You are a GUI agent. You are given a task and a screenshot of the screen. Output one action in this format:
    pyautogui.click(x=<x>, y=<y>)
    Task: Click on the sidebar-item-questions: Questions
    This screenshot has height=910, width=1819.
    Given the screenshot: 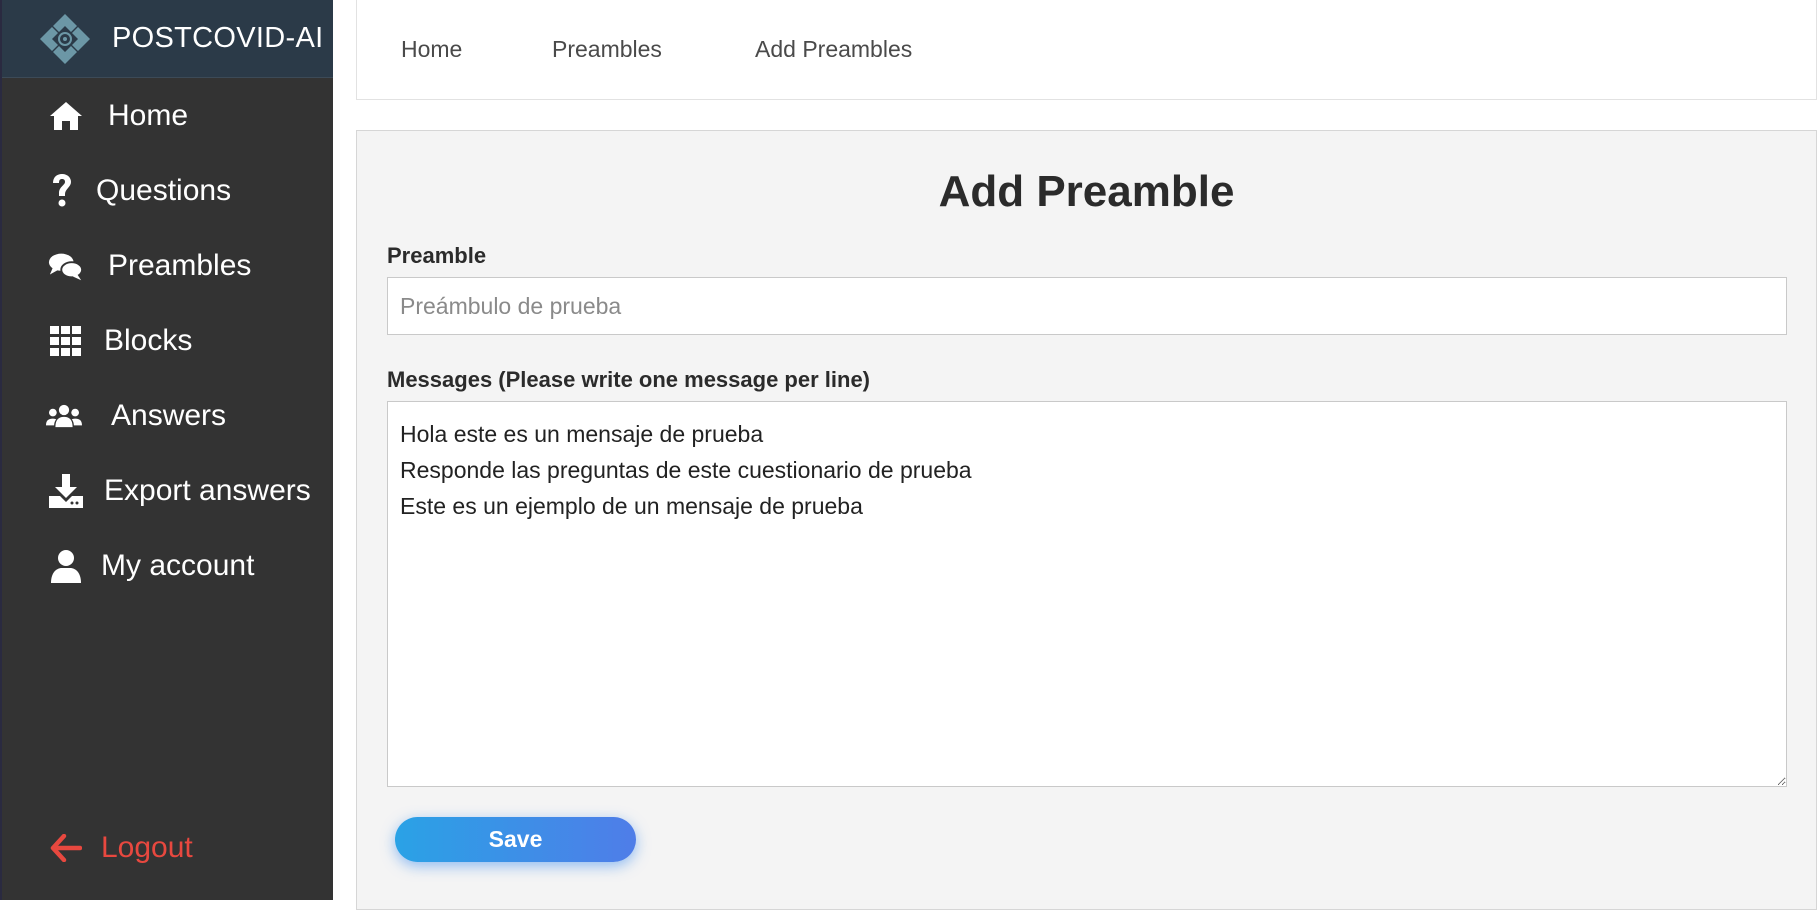 What is the action you would take?
    pyautogui.click(x=168, y=191)
    